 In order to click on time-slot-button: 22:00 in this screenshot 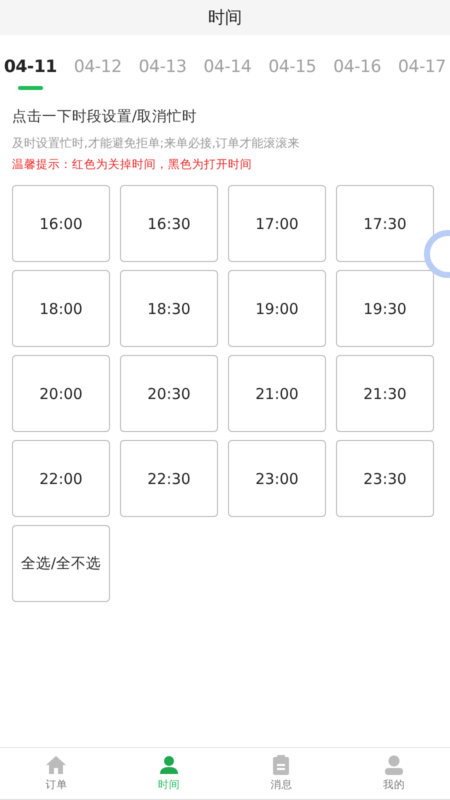, I will do `click(61, 478)`.